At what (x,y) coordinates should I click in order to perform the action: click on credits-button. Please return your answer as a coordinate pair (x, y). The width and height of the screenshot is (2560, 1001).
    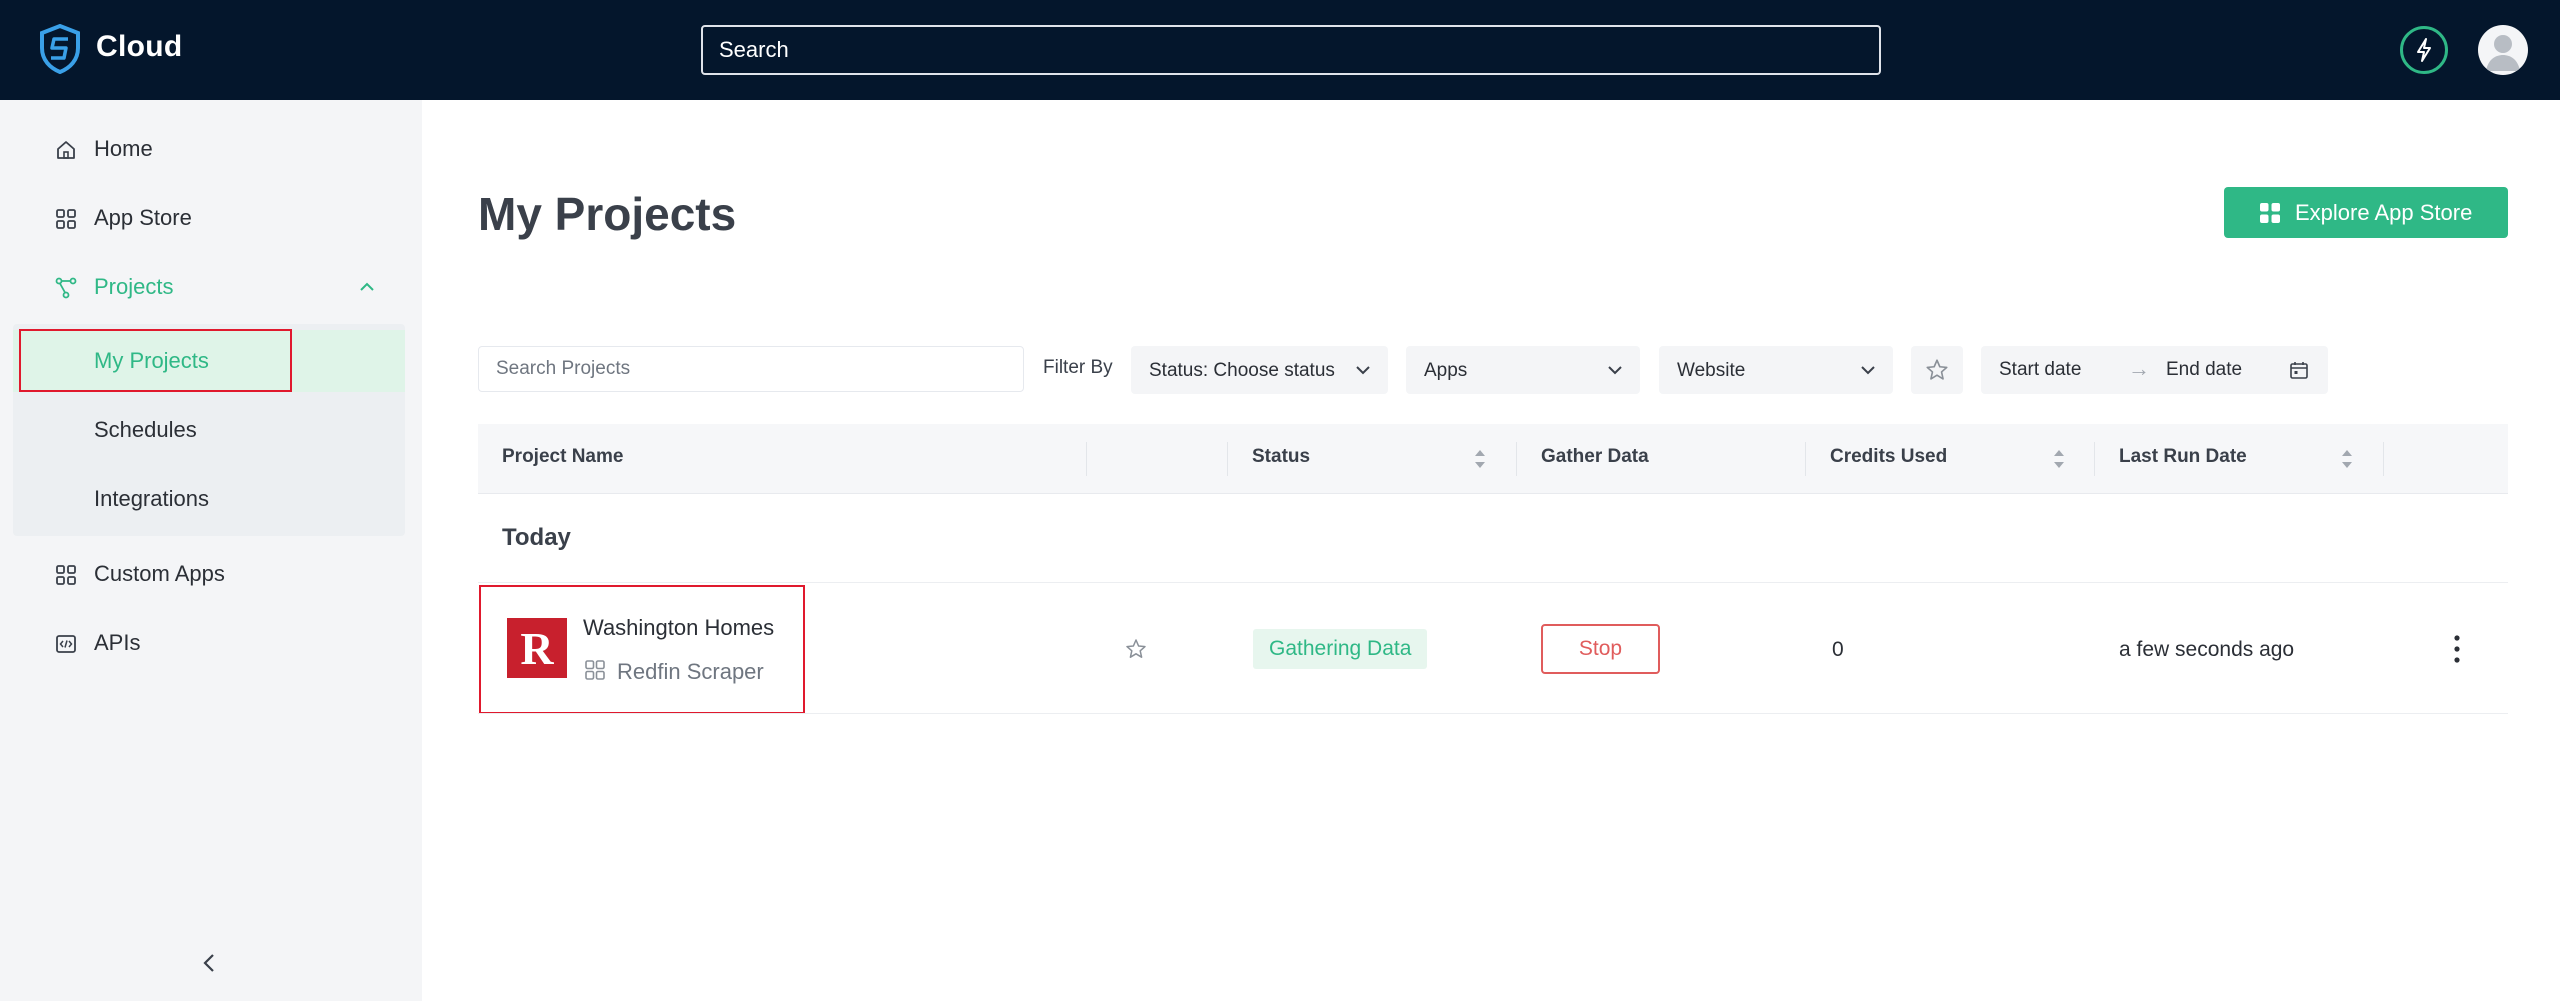
    Looking at the image, I should click on (2424, 50).